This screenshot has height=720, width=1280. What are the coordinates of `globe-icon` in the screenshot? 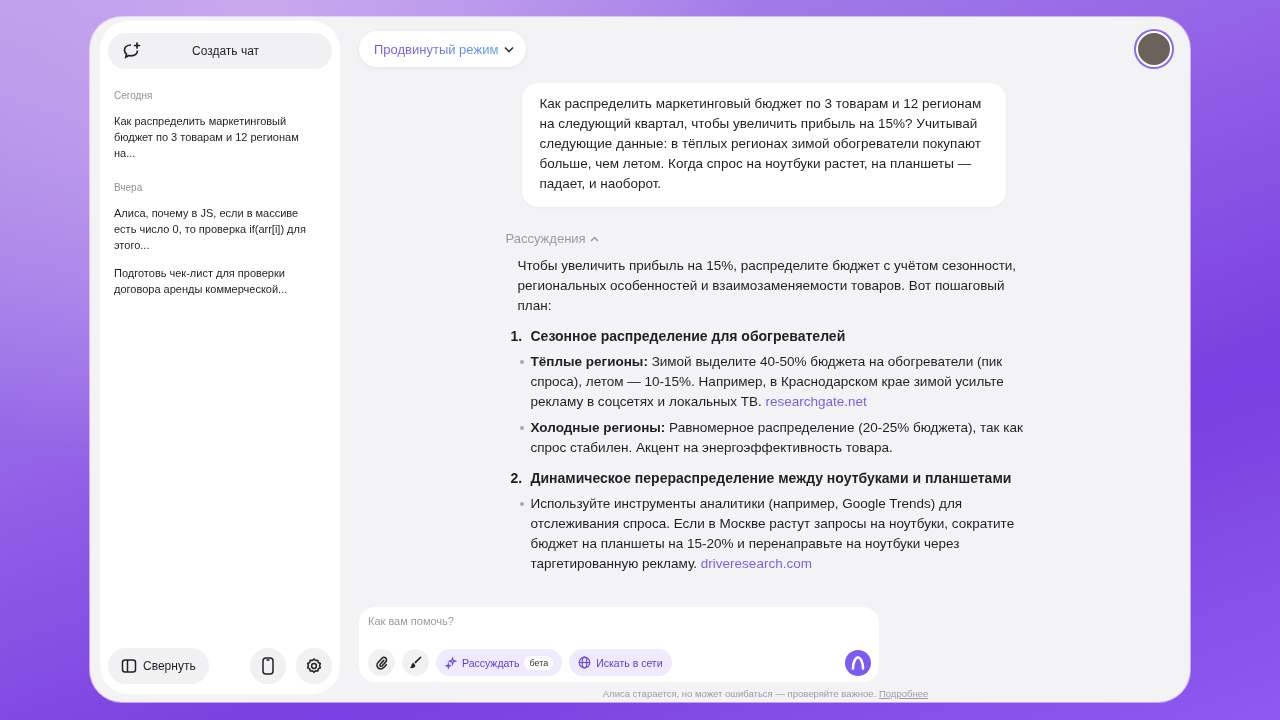 It's located at (585, 662).